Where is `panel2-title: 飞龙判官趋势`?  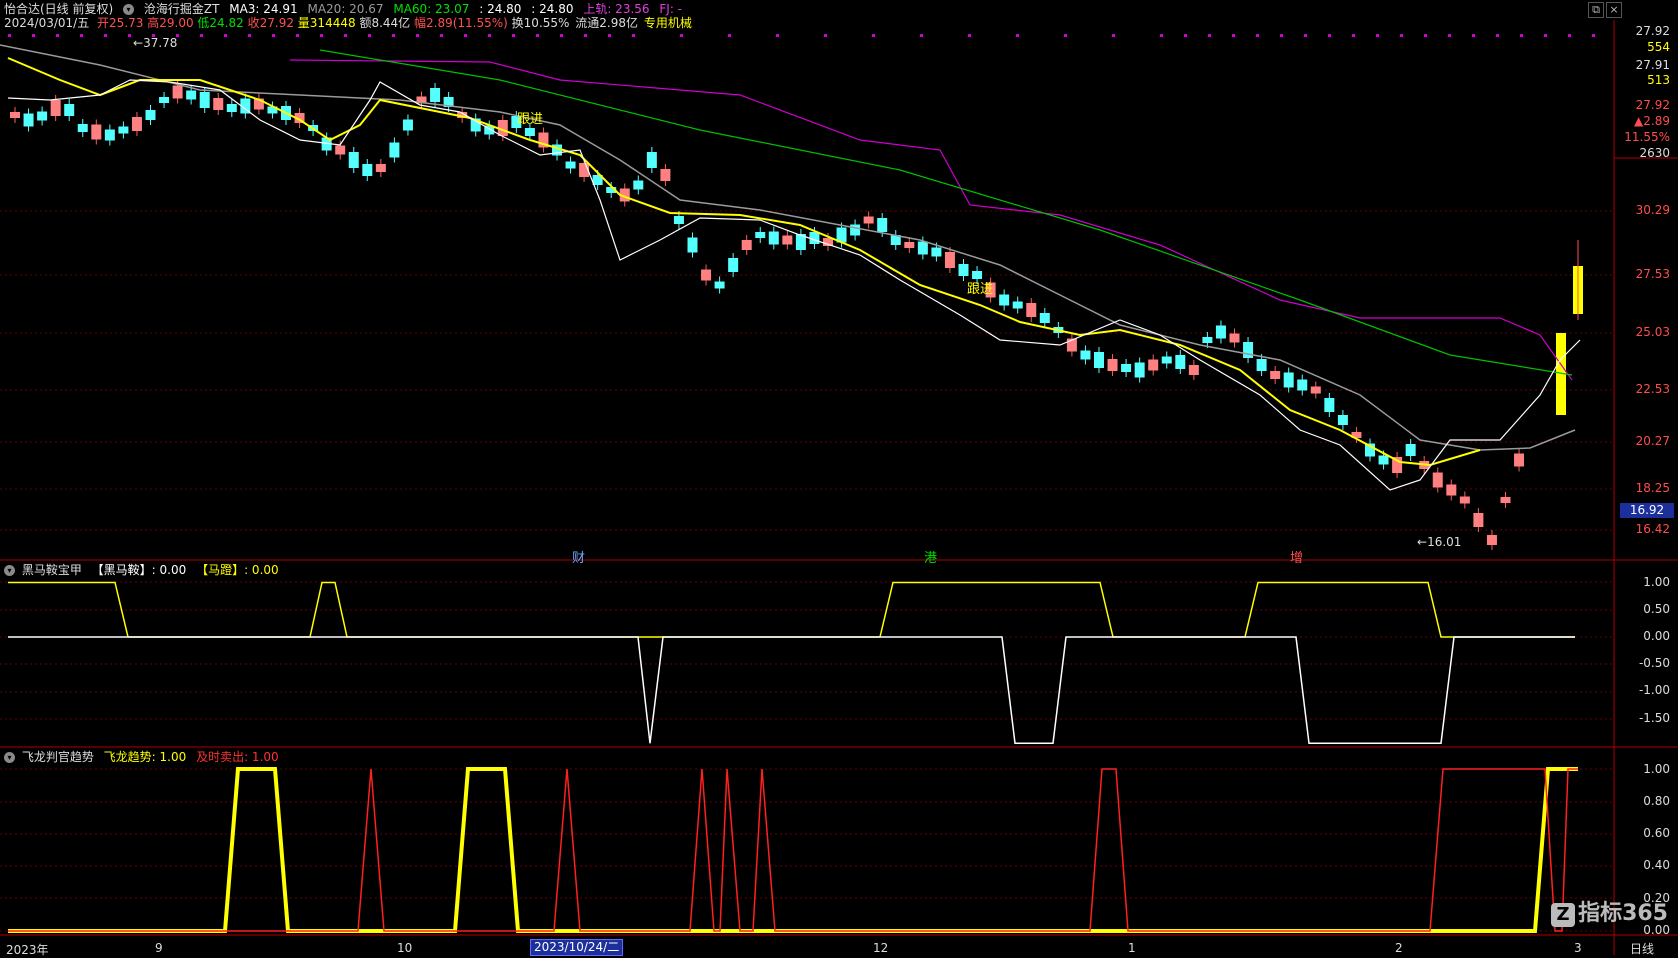 panel2-title: 飞龙判官趋势 is located at coordinates (58, 757).